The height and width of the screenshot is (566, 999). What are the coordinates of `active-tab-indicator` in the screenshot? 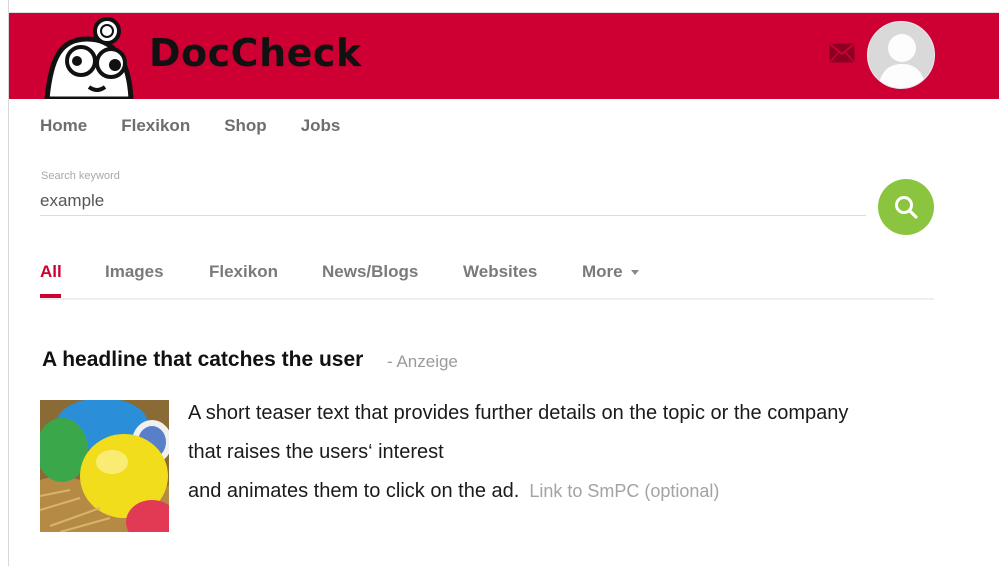 It's located at (50, 296).